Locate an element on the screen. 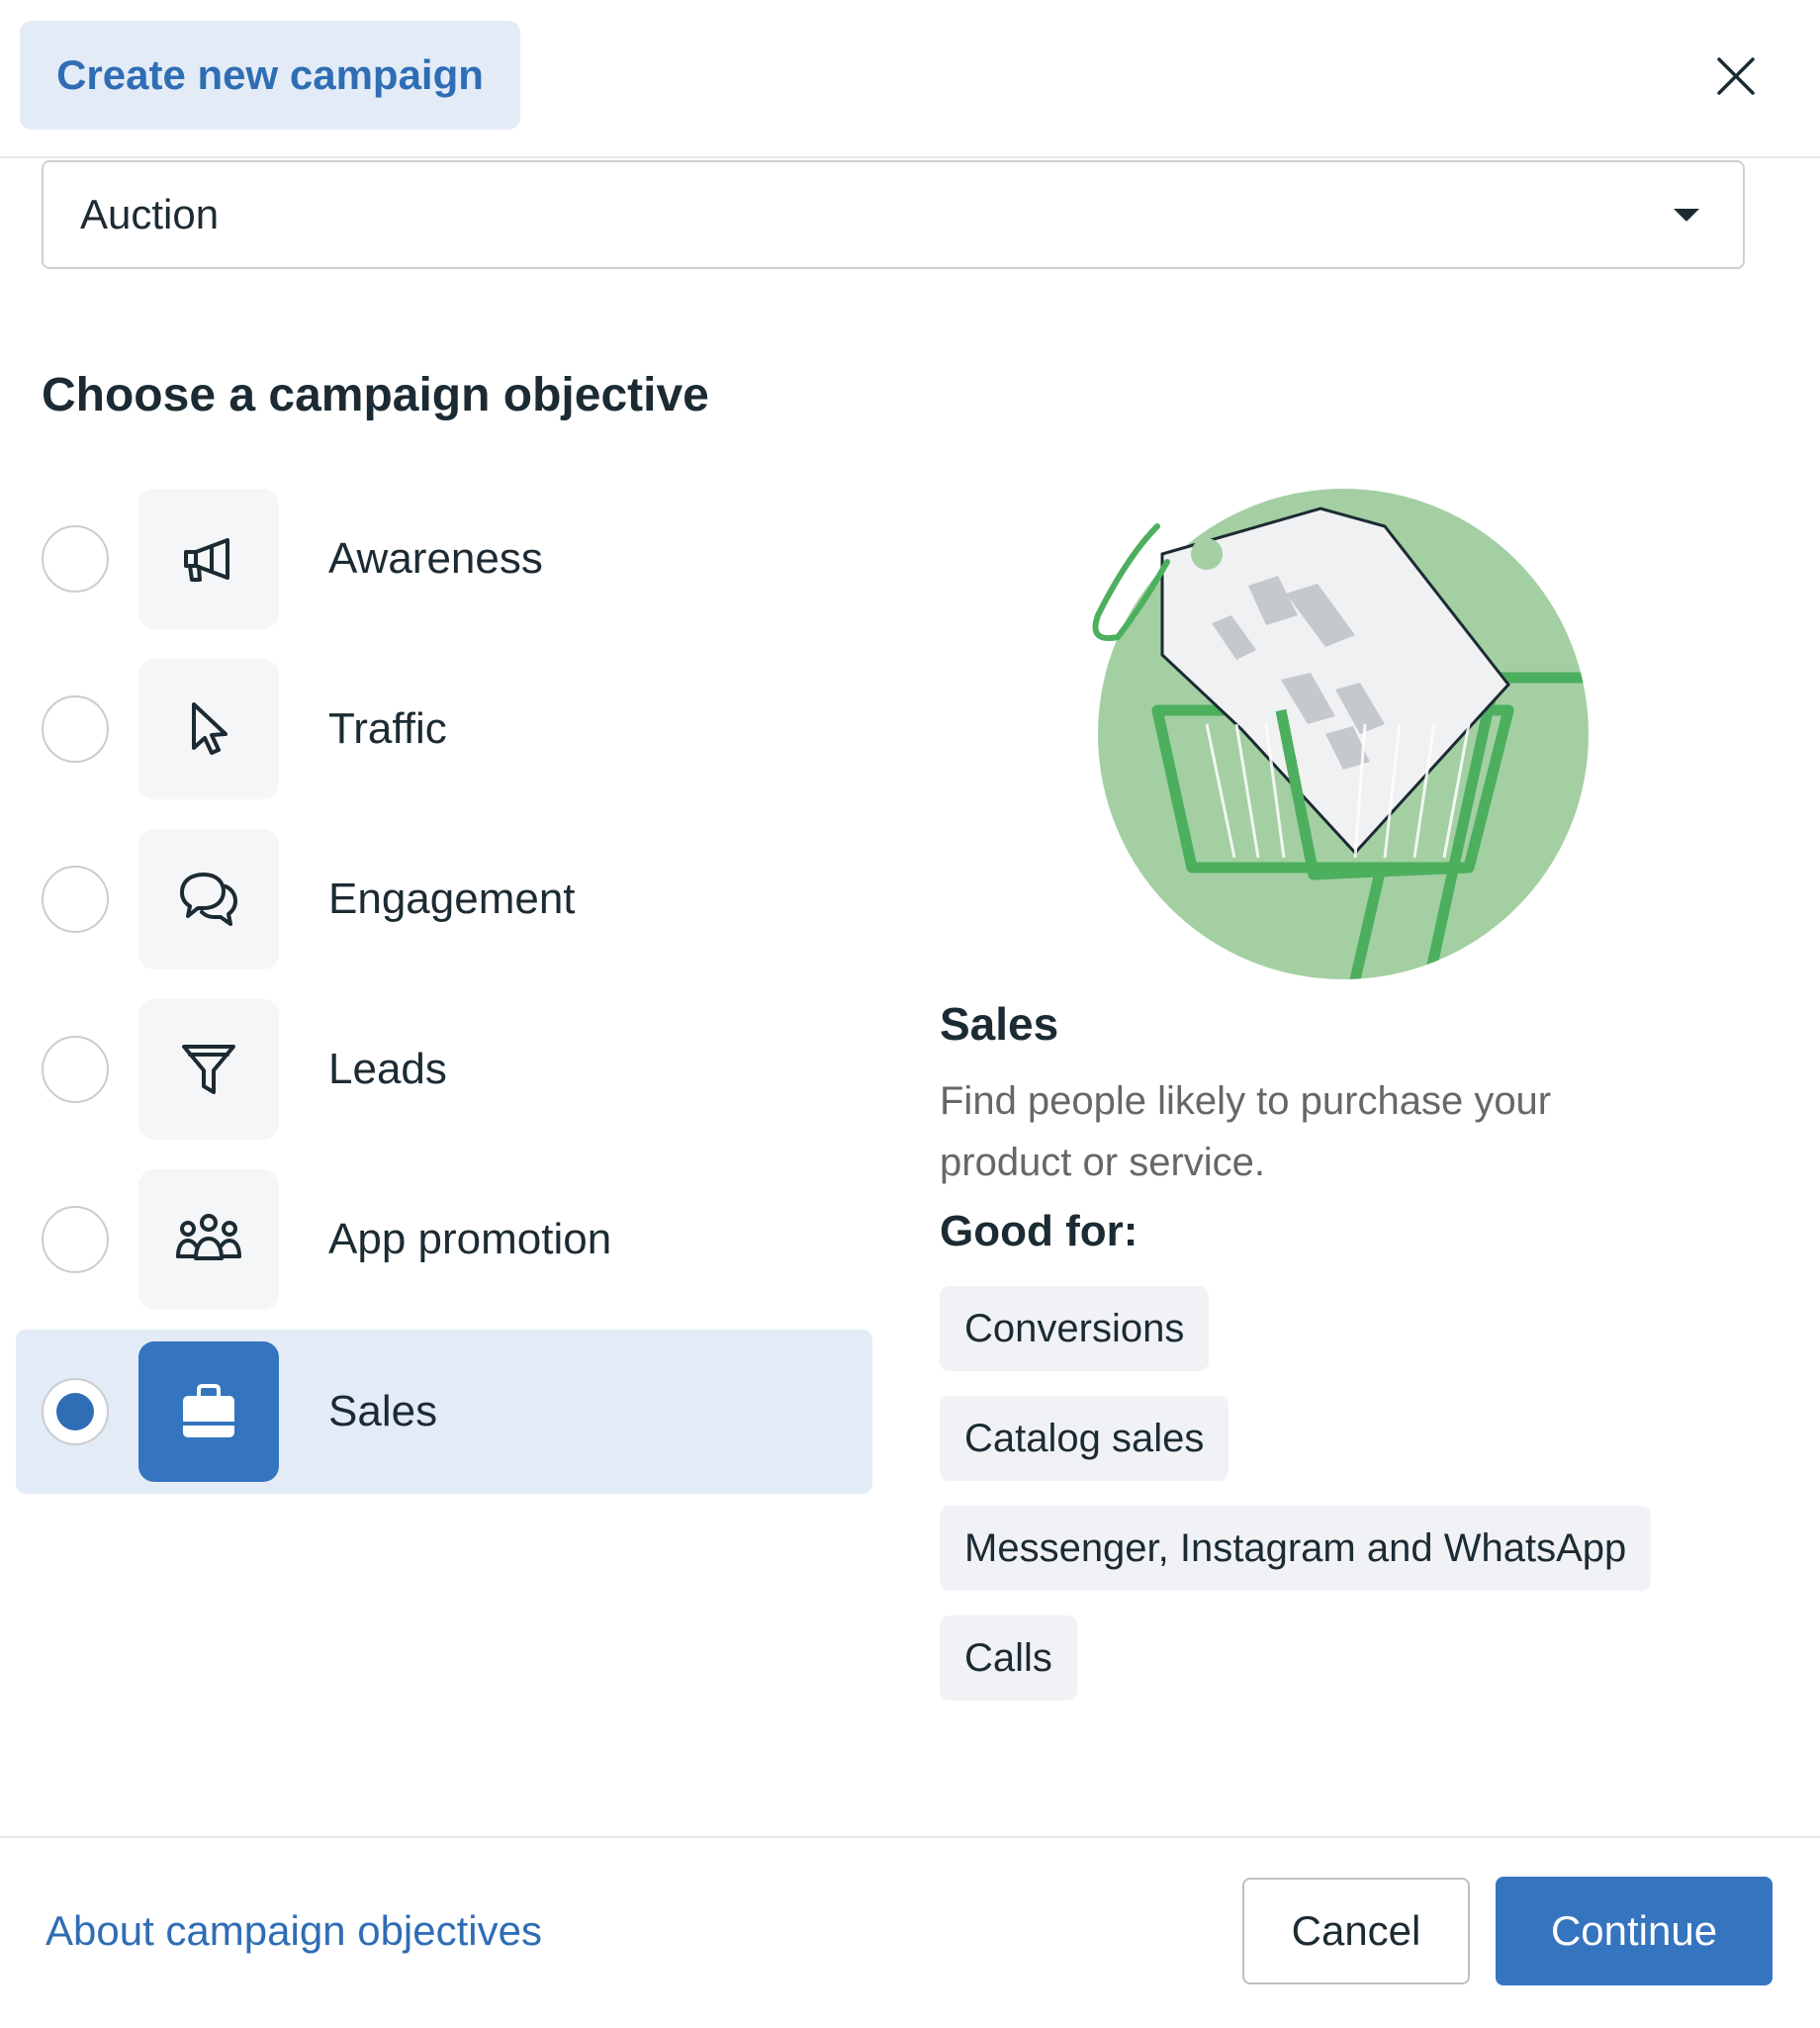 This screenshot has height=2028, width=1820. objective-label: Leads is located at coordinates (387, 1069).